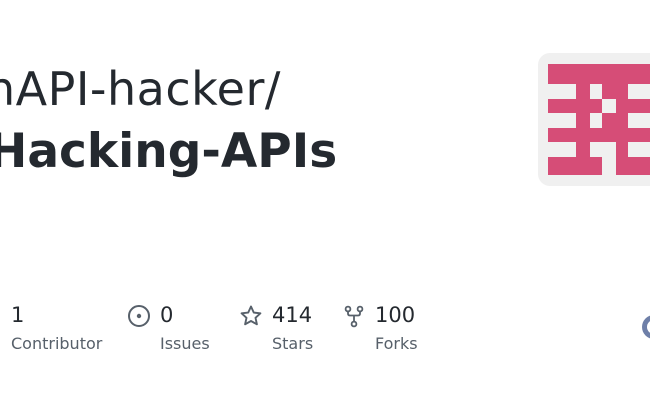 The height and width of the screenshot is (400, 650). I want to click on forks-label: Forks, so click(396, 343).